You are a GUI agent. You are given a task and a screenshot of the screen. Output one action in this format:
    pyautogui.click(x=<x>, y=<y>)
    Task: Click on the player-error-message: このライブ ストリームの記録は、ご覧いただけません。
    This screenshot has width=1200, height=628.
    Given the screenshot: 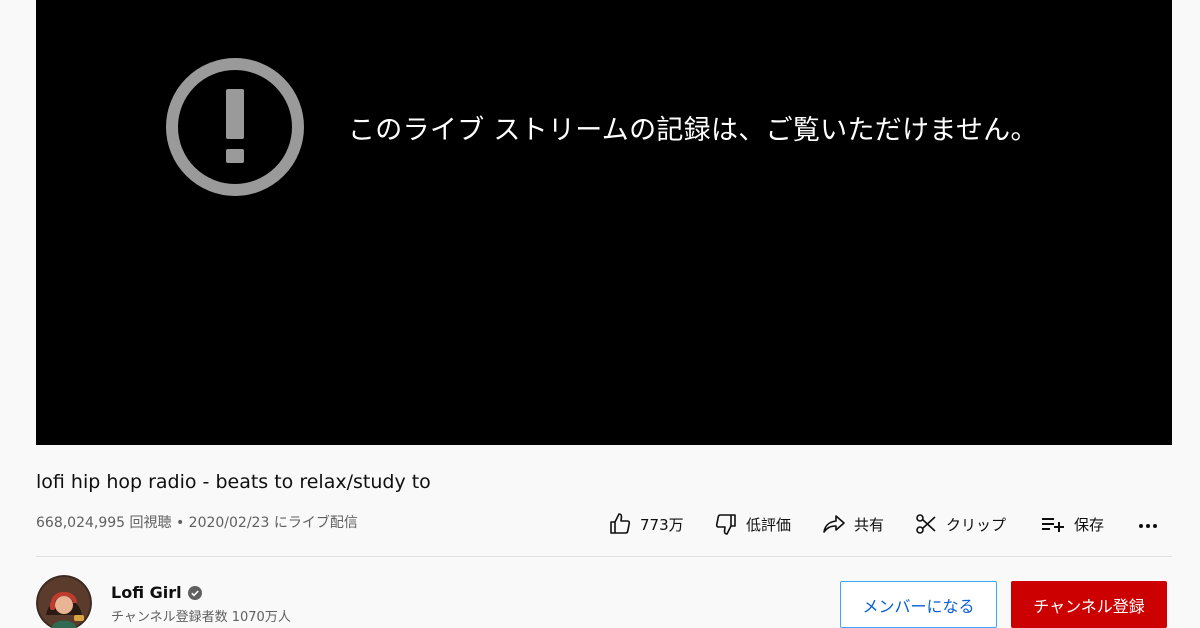 What is the action you would take?
    pyautogui.click(x=693, y=130)
    